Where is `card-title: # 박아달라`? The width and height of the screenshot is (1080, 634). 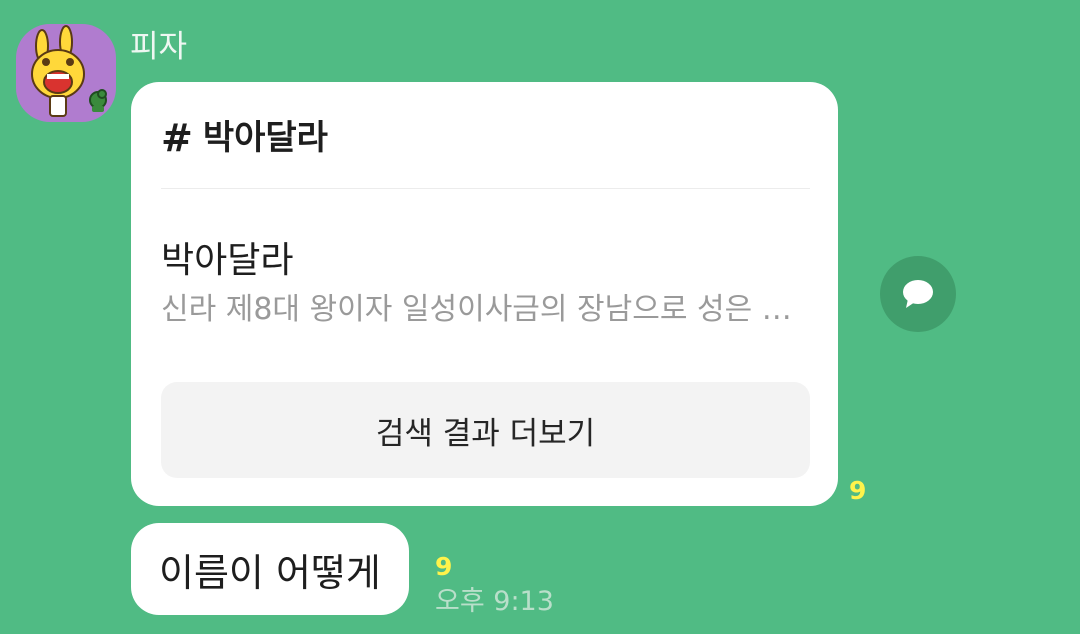 card-title: # 박아달라 is located at coordinates (244, 138).